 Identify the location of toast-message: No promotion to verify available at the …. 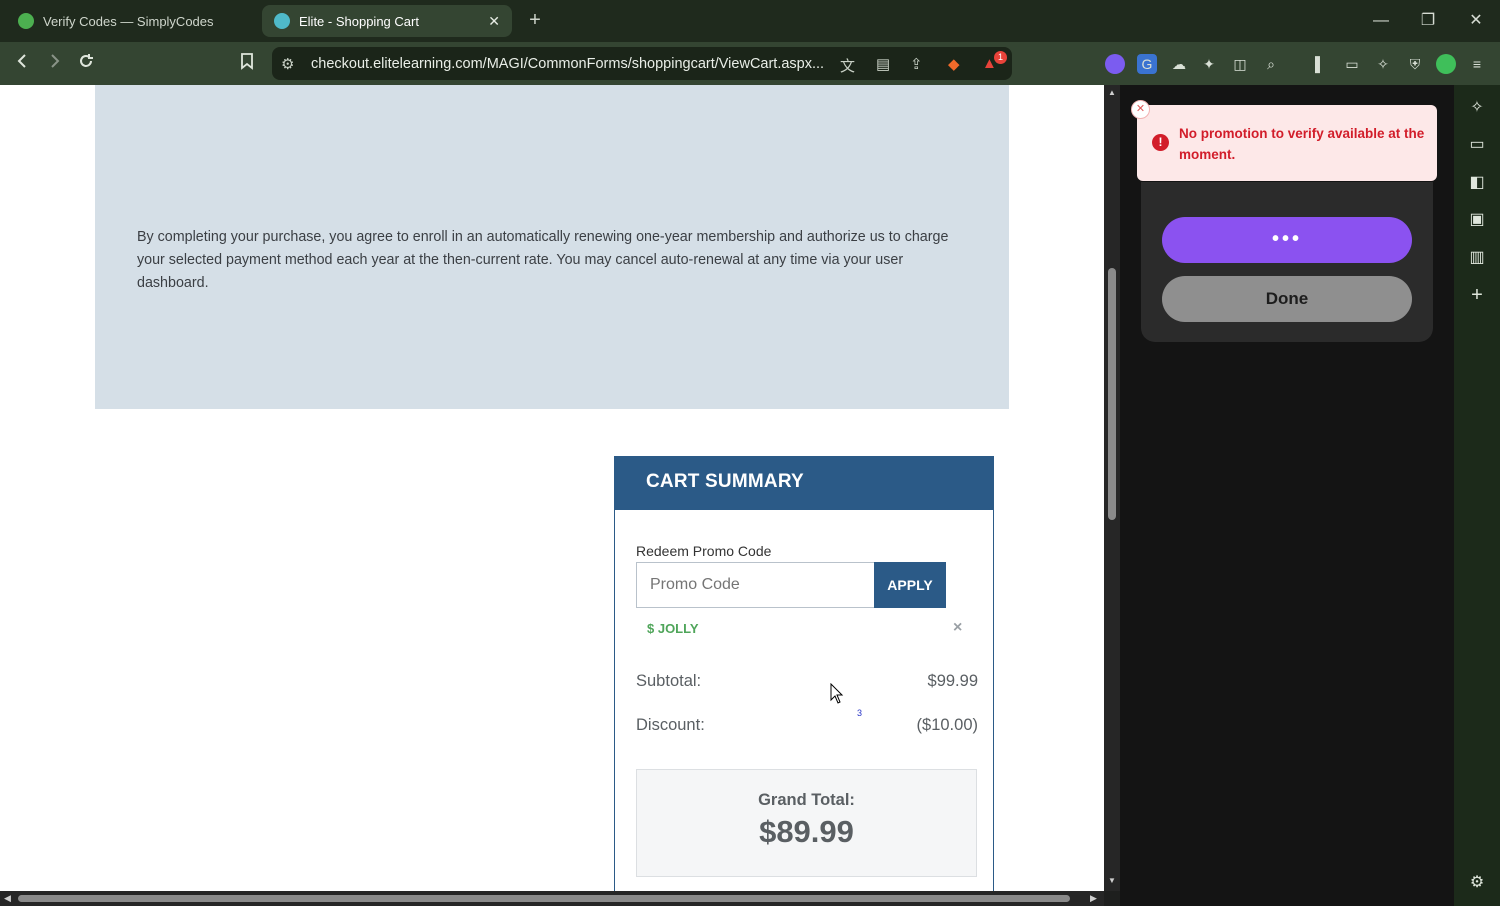
(1302, 144).